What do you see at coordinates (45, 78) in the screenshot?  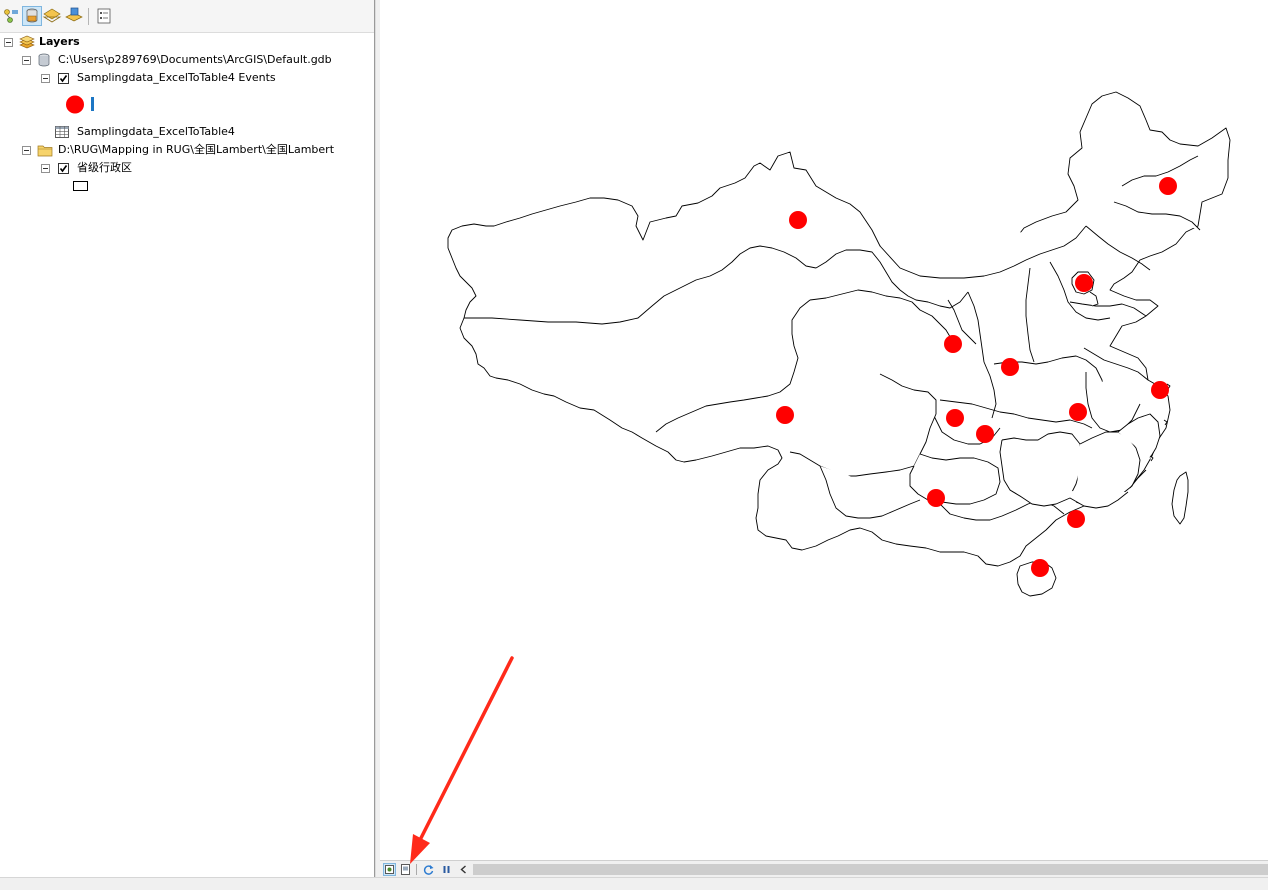 I see `collapse-events-layer-icon` at bounding box center [45, 78].